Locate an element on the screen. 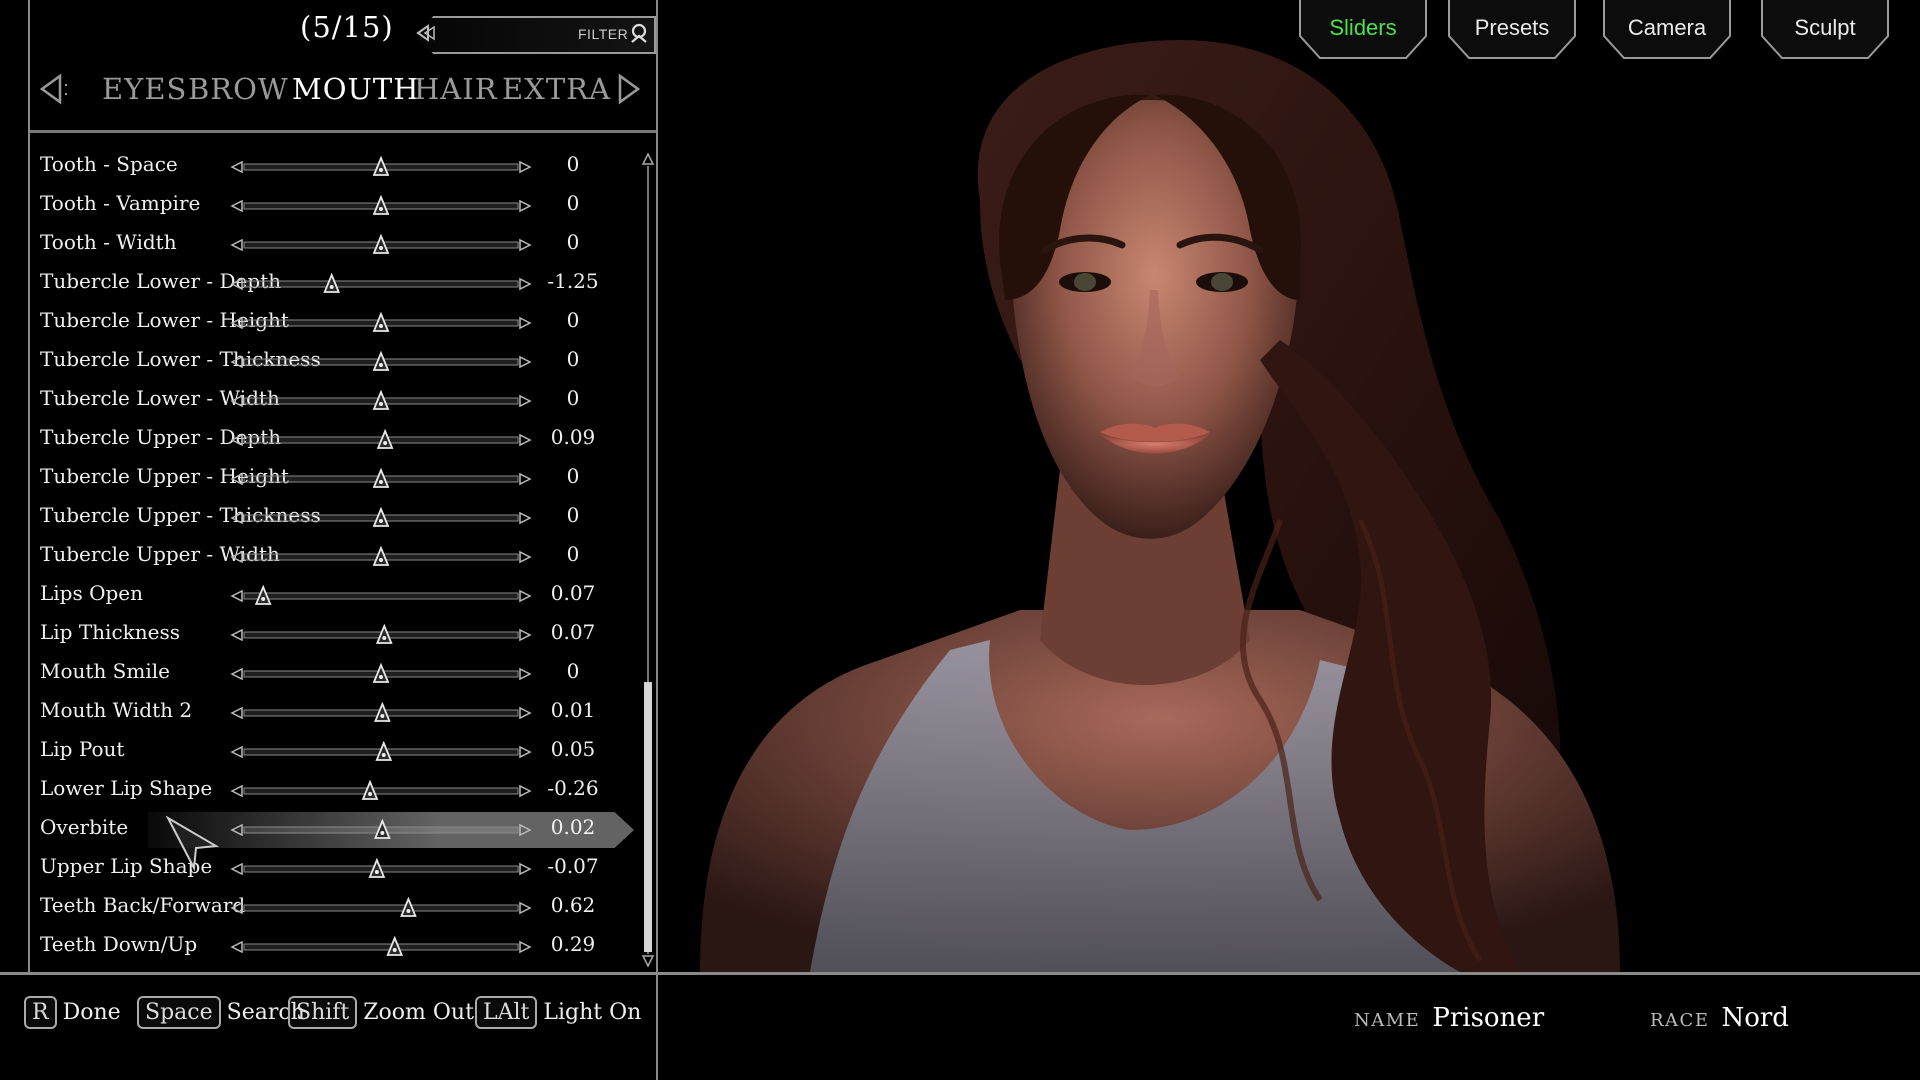  slider-row: Tubercle Upper - Thickness 0 is located at coordinates (340, 518).